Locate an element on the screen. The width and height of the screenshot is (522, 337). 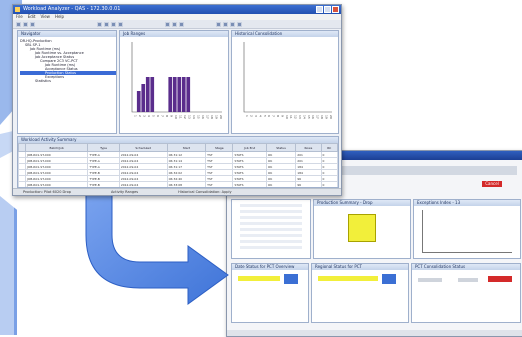
secondary-statusbar is located at coordinates (374, 333).